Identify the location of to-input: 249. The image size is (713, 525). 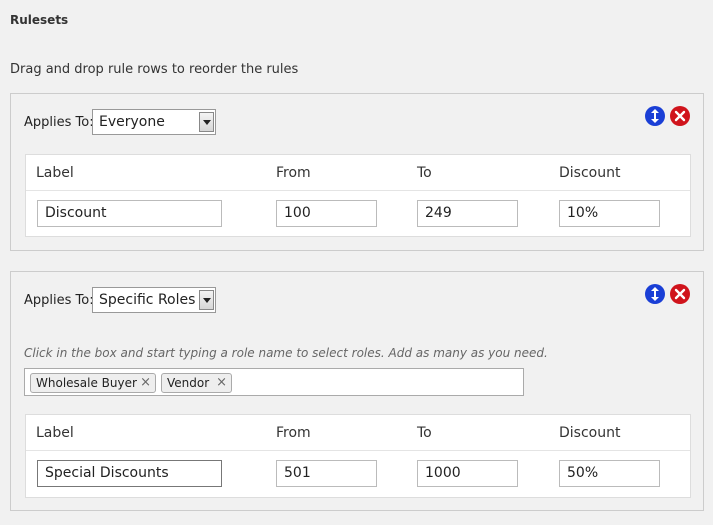
(467, 213).